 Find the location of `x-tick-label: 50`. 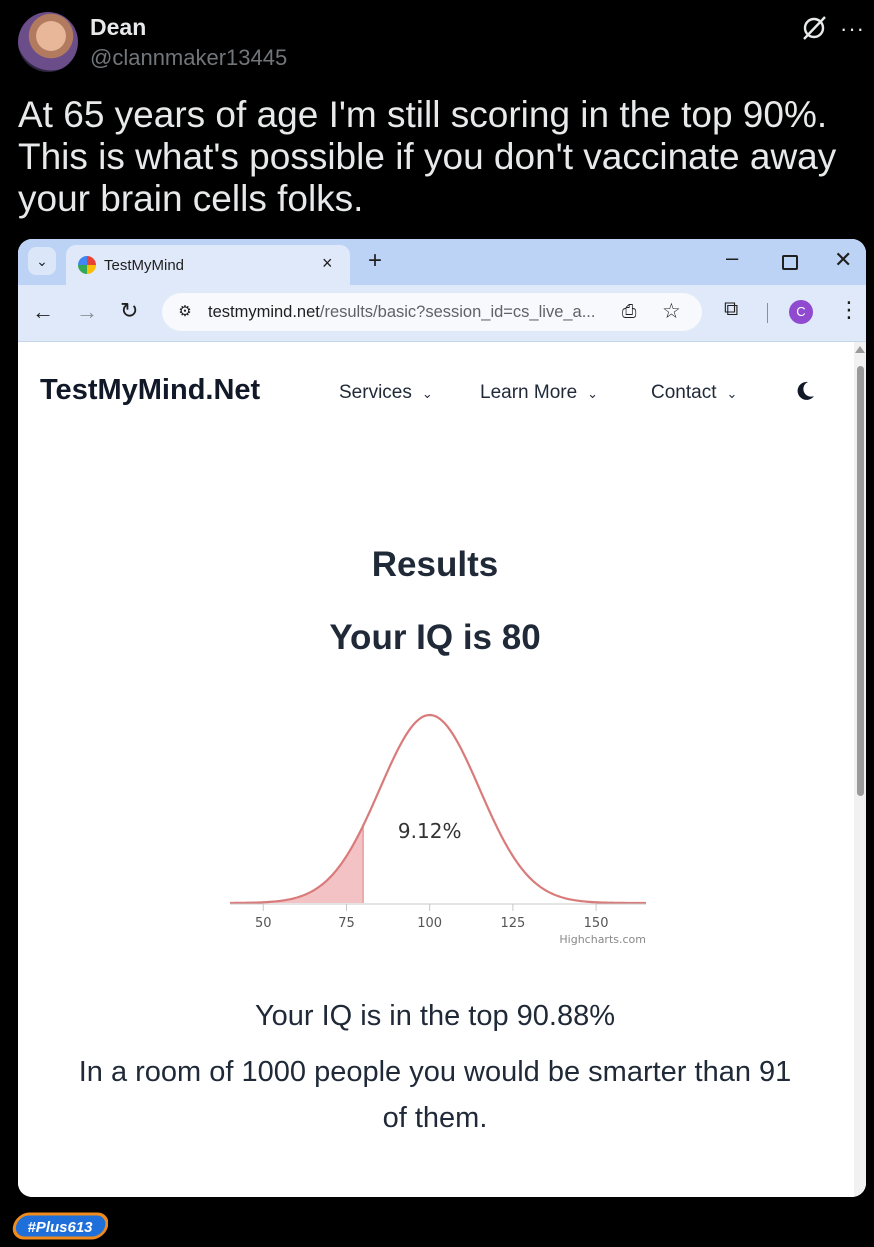

x-tick-label: 50 is located at coordinates (263, 923).